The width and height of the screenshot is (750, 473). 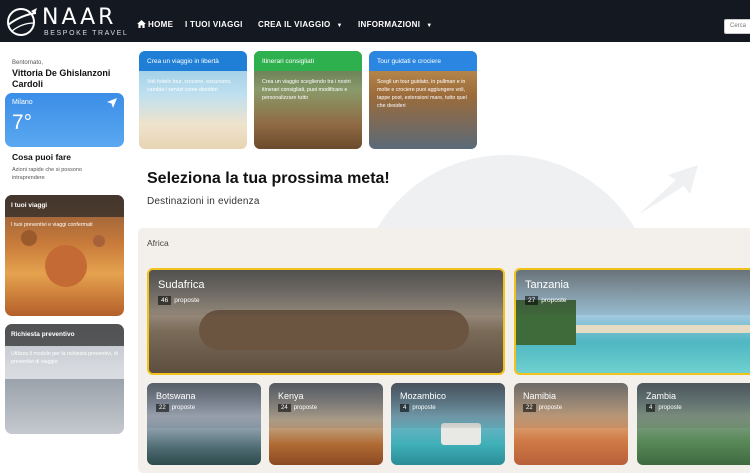 What do you see at coordinates (86, 33) in the screenshot?
I see `brand-tagline: BESPOKE TRAVEL` at bounding box center [86, 33].